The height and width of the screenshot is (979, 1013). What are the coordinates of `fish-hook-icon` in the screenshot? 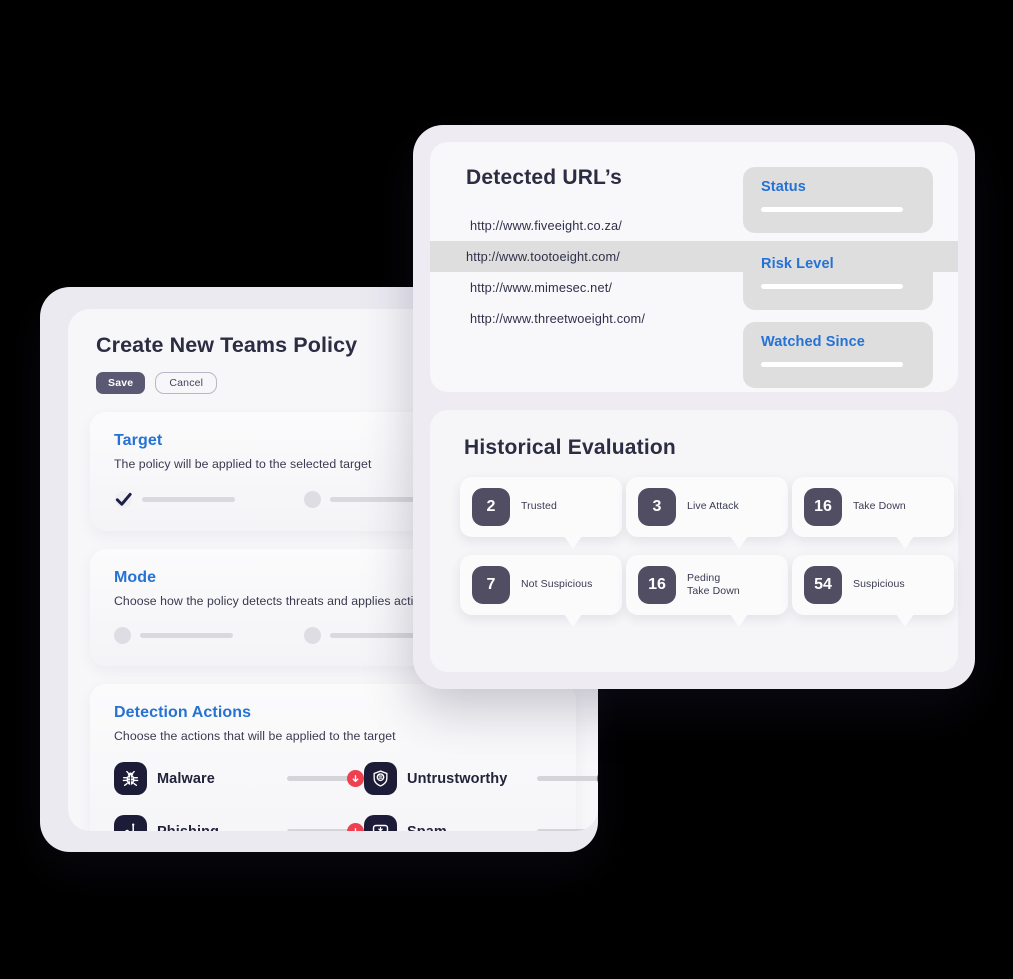 It's located at (130, 823).